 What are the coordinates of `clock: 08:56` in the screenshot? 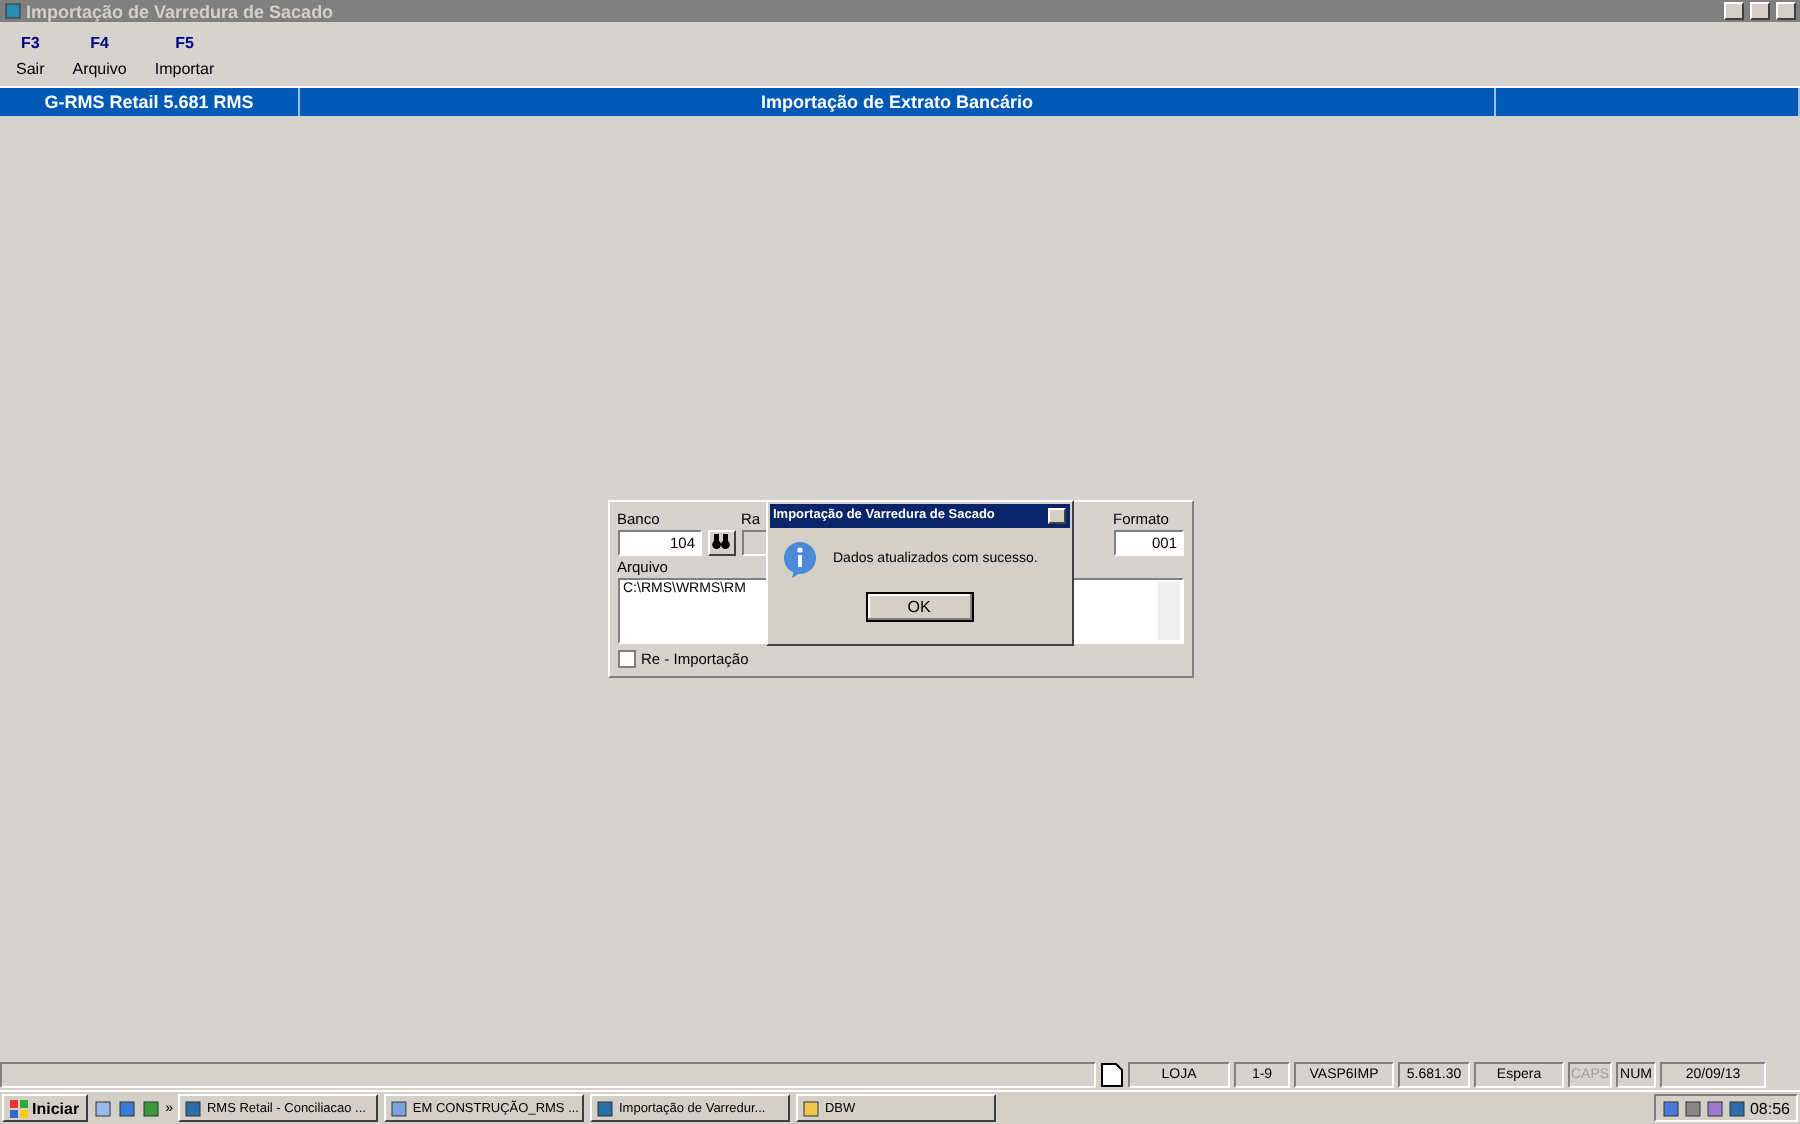 It's located at (1769, 1108).